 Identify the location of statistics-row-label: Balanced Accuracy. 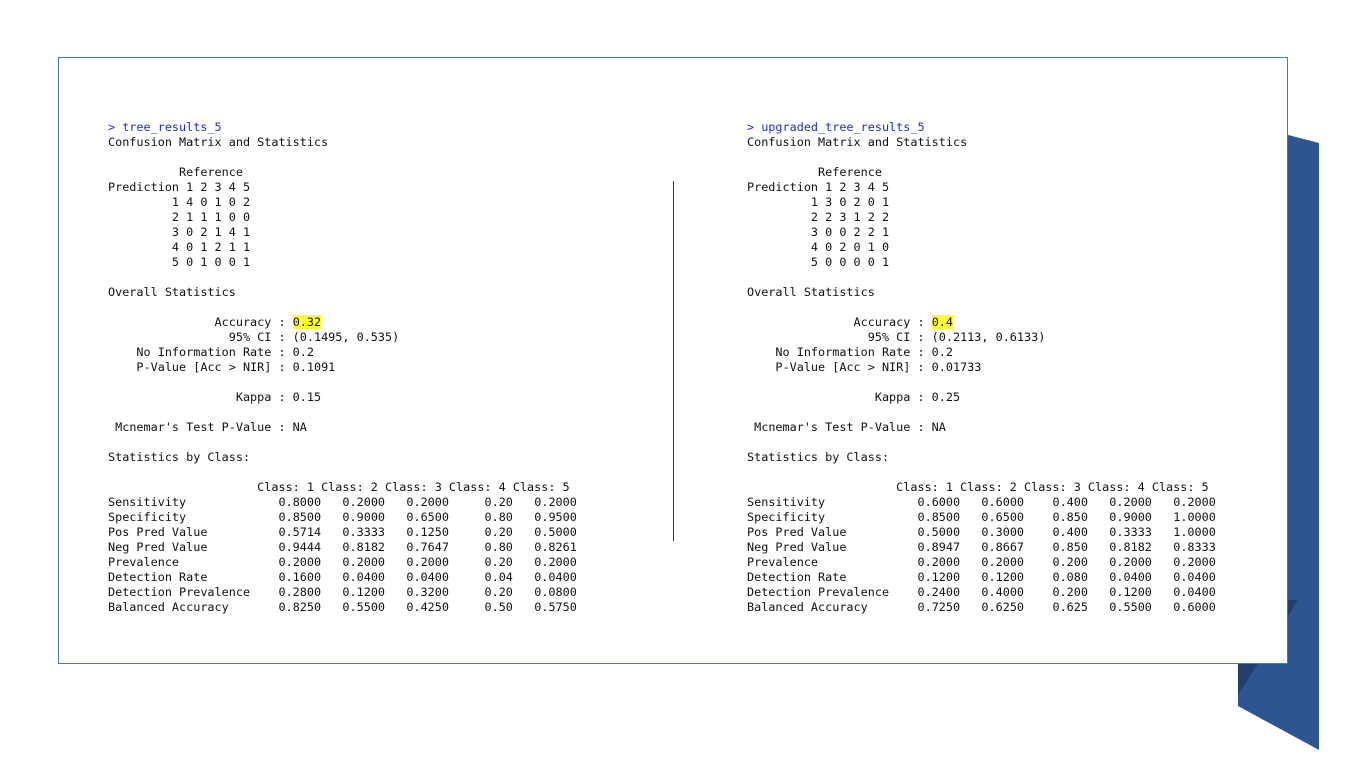
(807, 607).